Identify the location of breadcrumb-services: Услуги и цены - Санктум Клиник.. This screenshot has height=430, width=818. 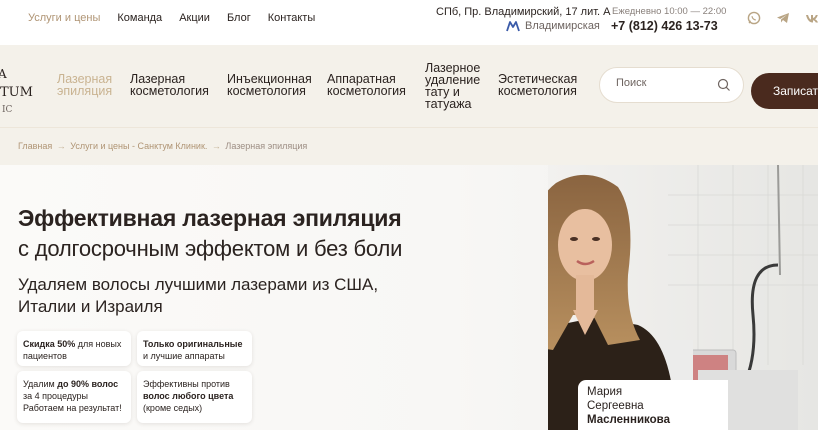
(138, 146).